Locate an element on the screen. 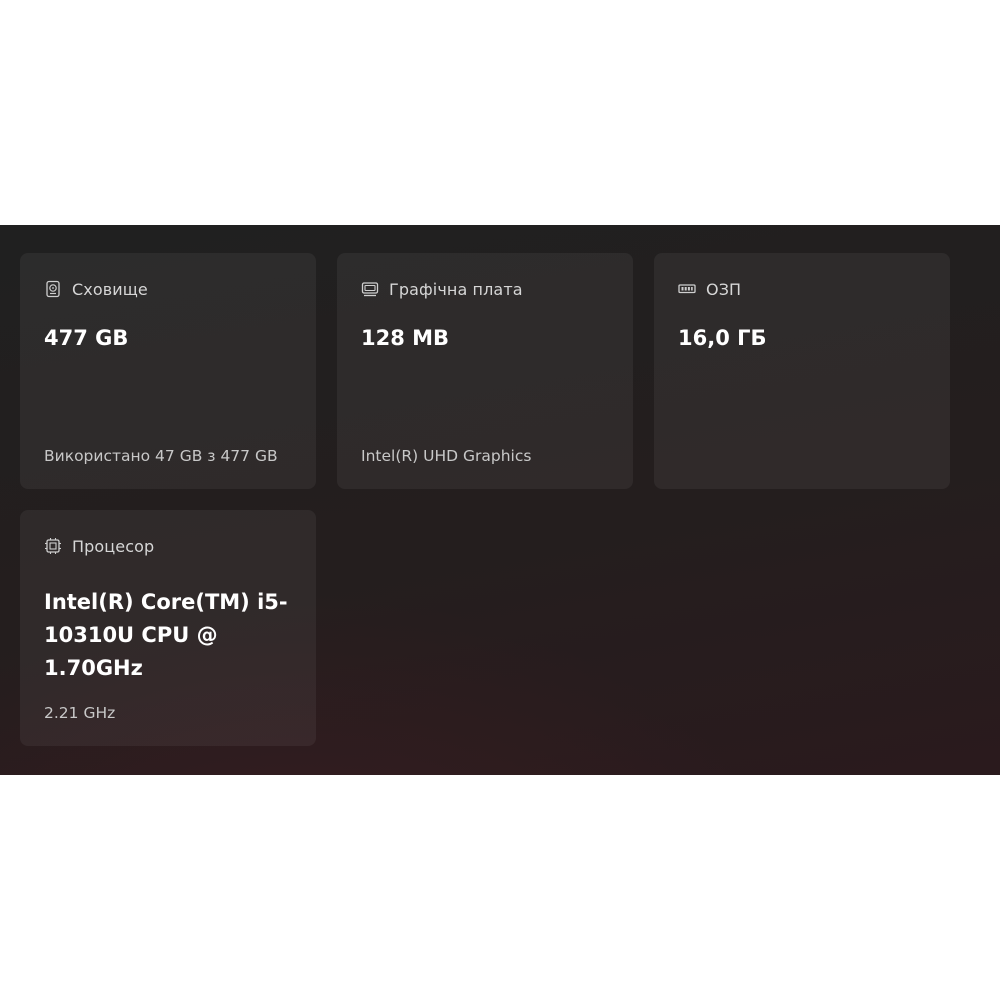 The width and height of the screenshot is (1000, 1000). storage-label: Сховище is located at coordinates (110, 289).